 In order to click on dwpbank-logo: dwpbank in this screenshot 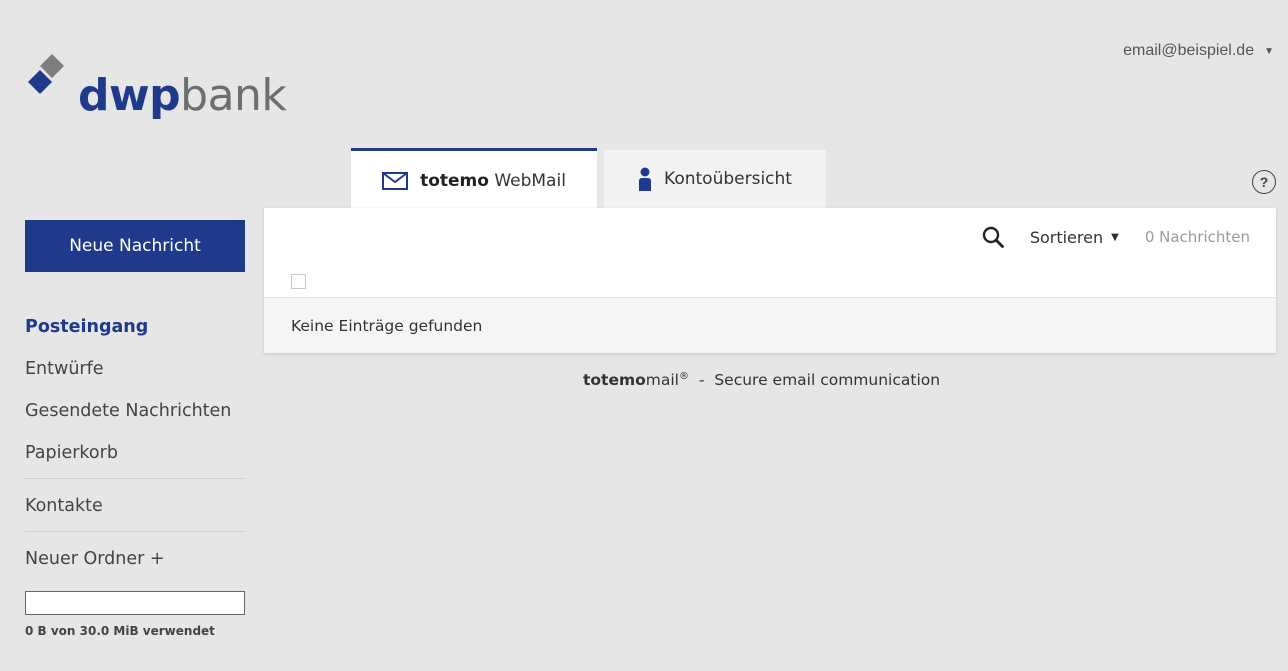, I will do `click(176, 90)`.